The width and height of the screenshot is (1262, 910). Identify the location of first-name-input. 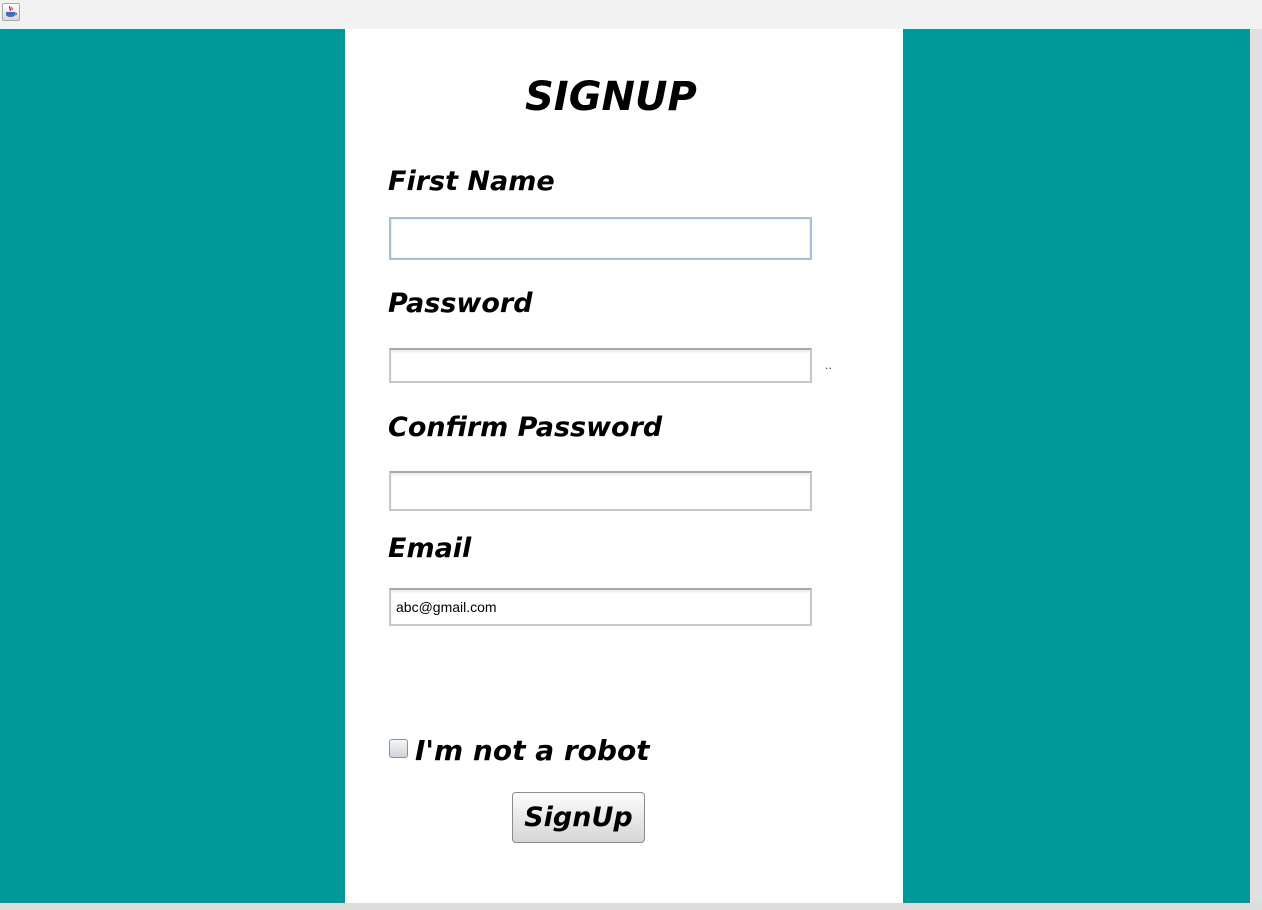
(600, 238).